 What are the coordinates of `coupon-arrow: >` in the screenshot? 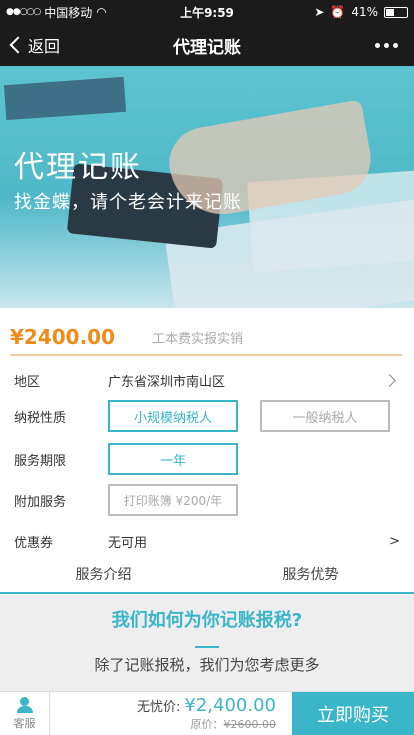 It's located at (394, 541).